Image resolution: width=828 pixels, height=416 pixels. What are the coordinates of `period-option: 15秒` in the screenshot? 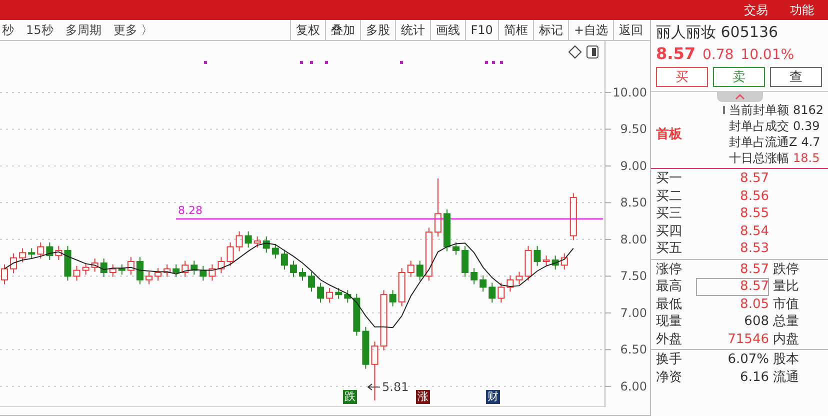 It's located at (40, 30).